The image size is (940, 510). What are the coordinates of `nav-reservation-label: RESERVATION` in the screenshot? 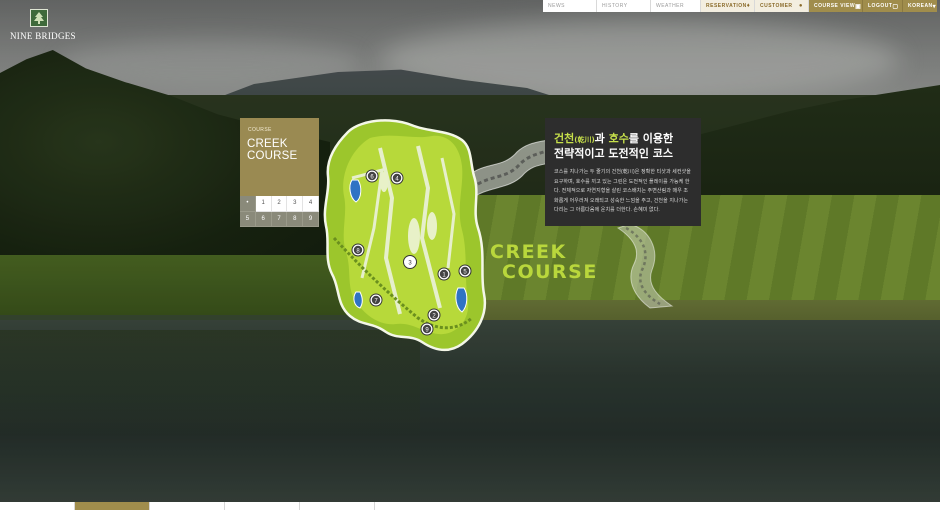 It's located at (726, 6).